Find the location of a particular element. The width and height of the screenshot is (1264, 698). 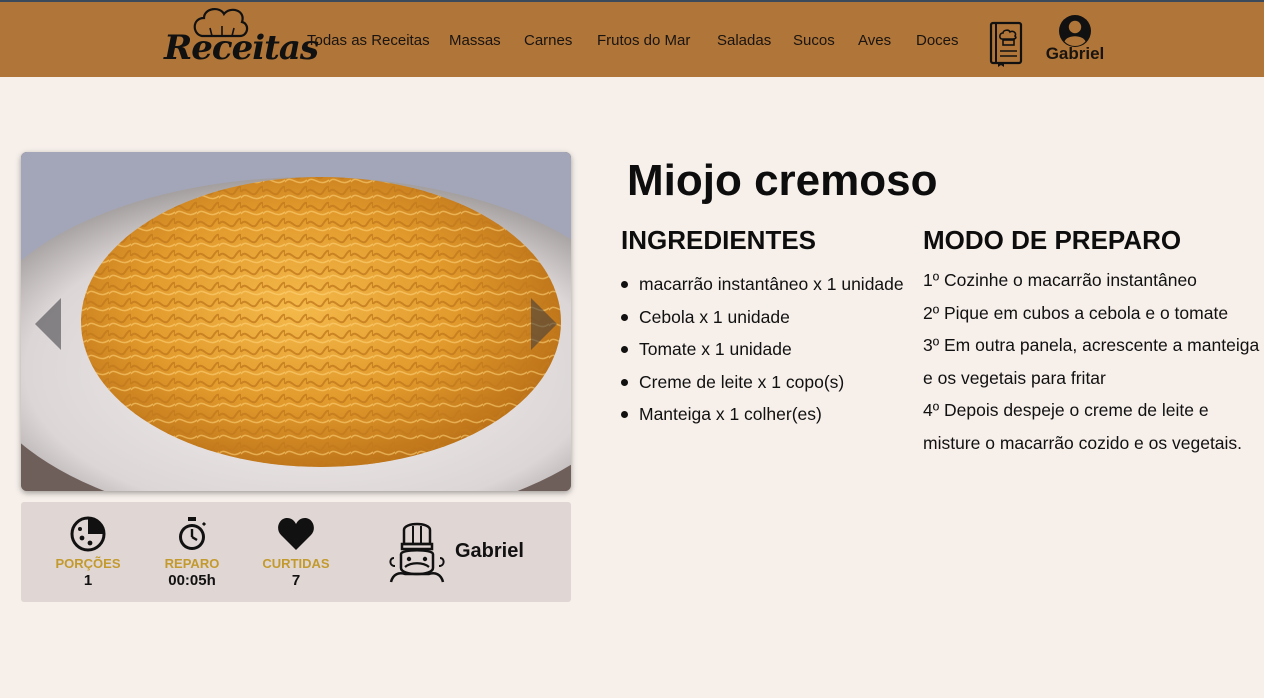

preparation-heading: MODO DE PREPARO is located at coordinates (1052, 240).